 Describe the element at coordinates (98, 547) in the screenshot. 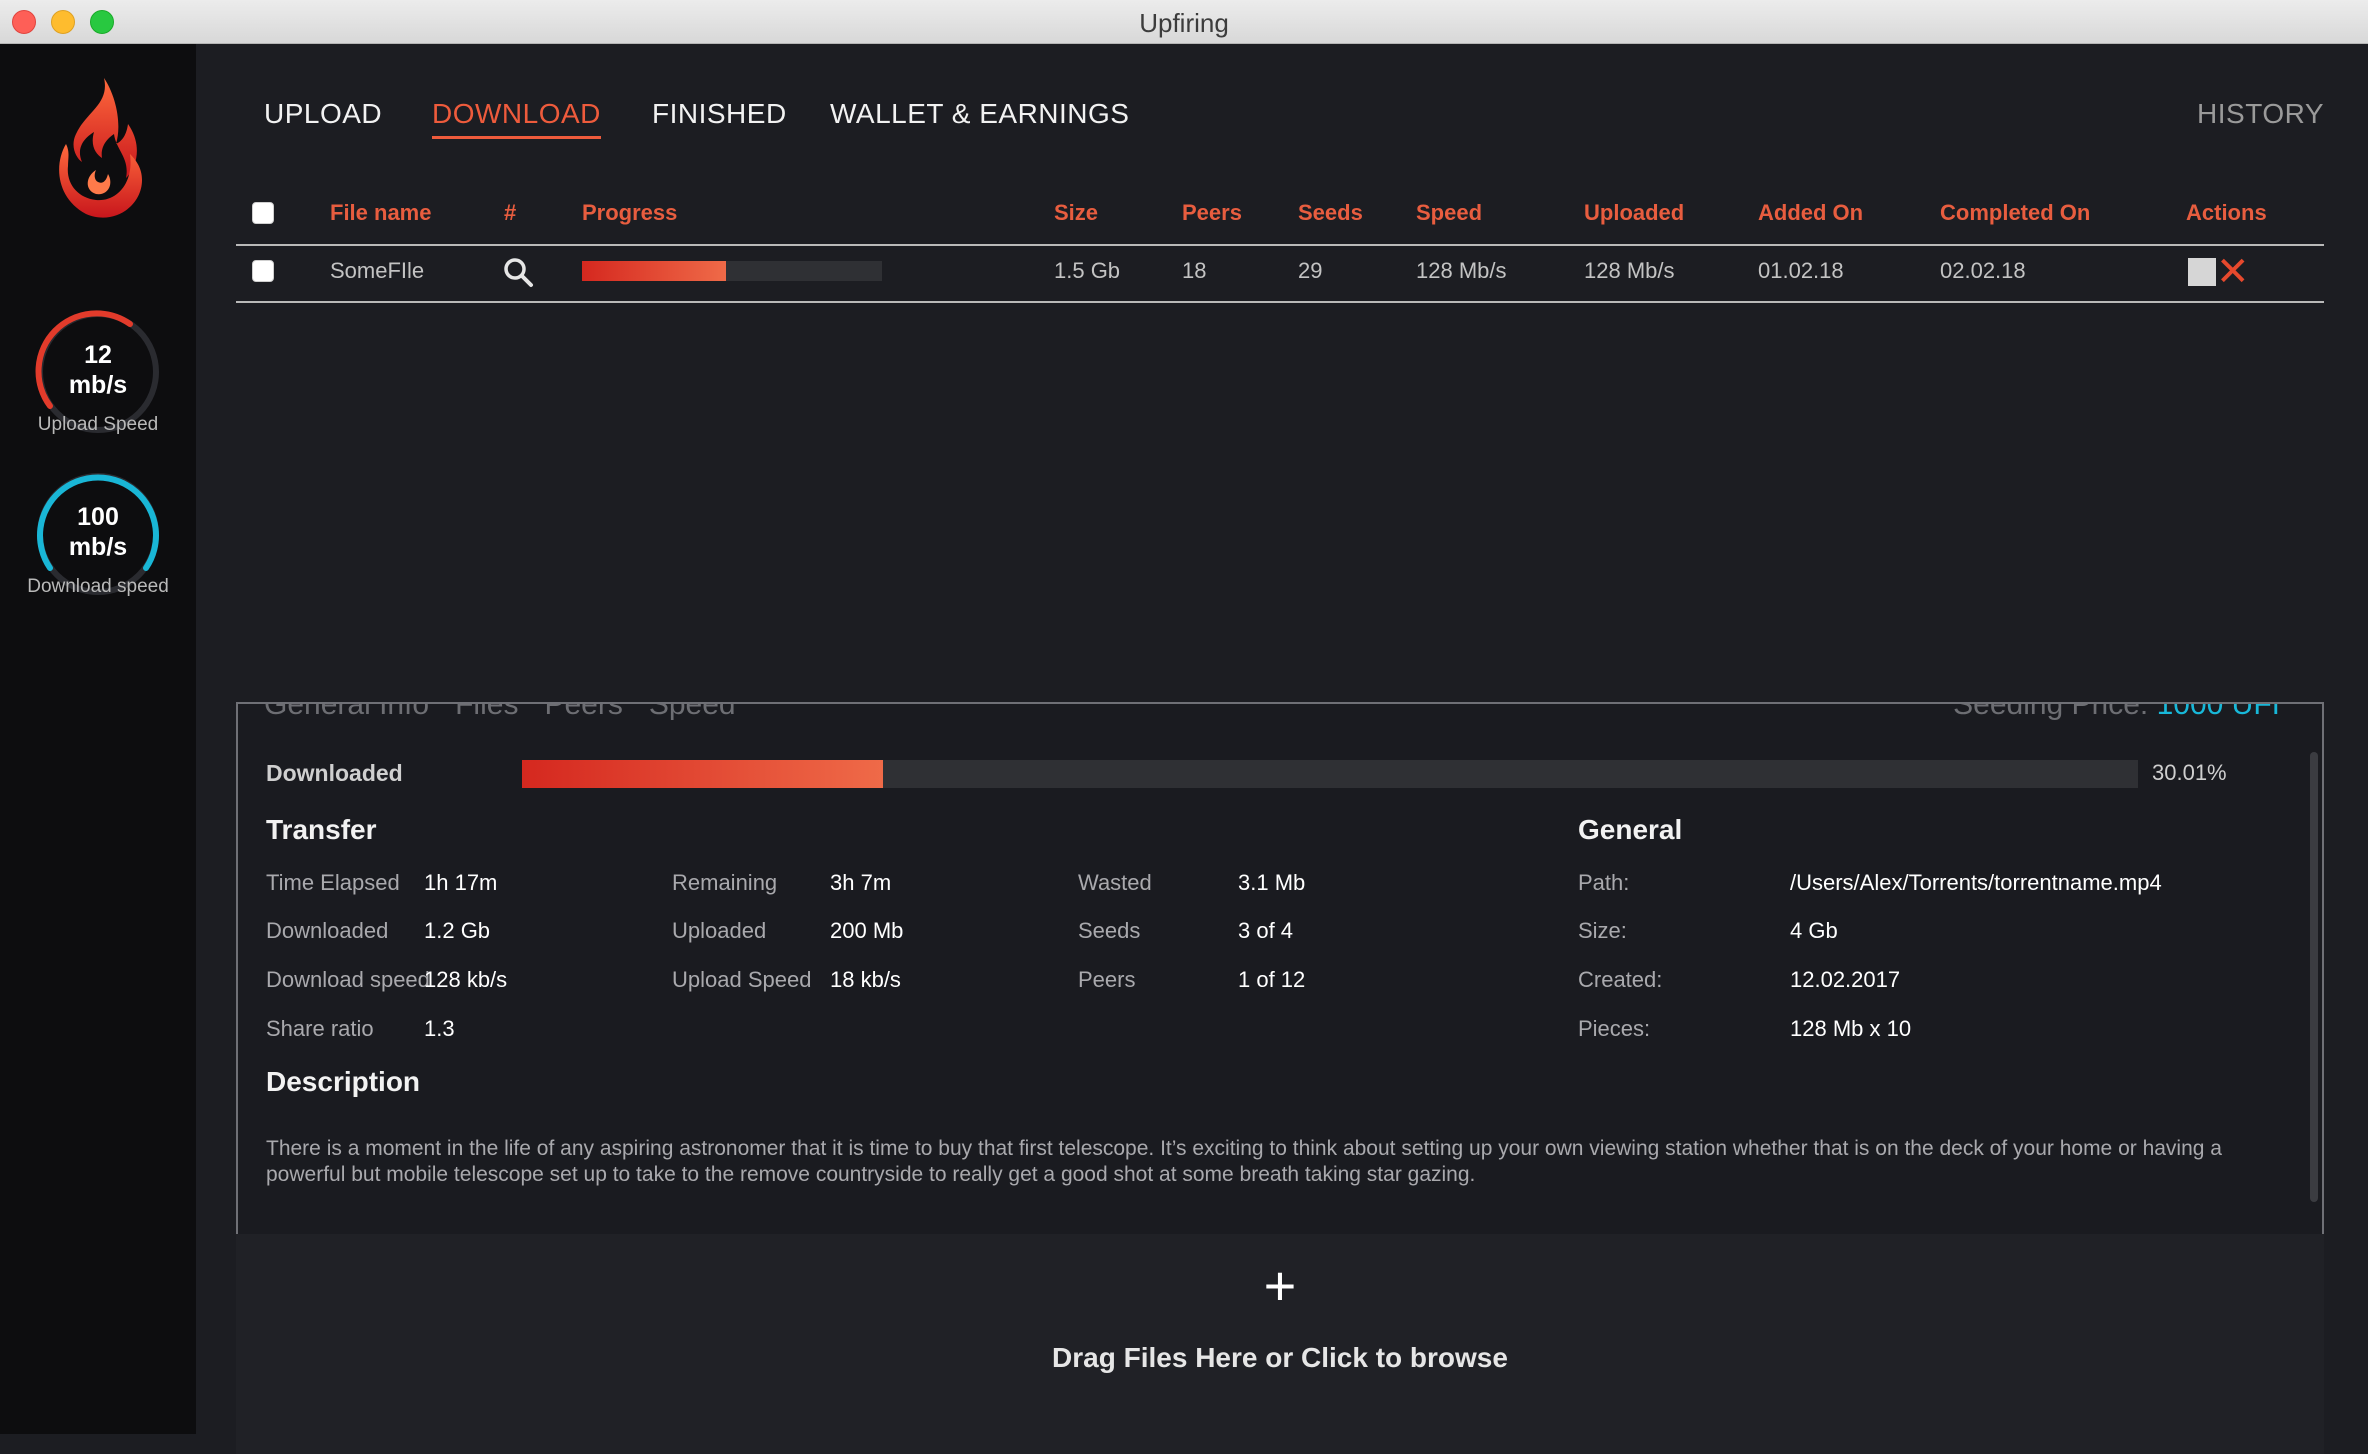

I see `download-speed-unit: mb/s` at that location.